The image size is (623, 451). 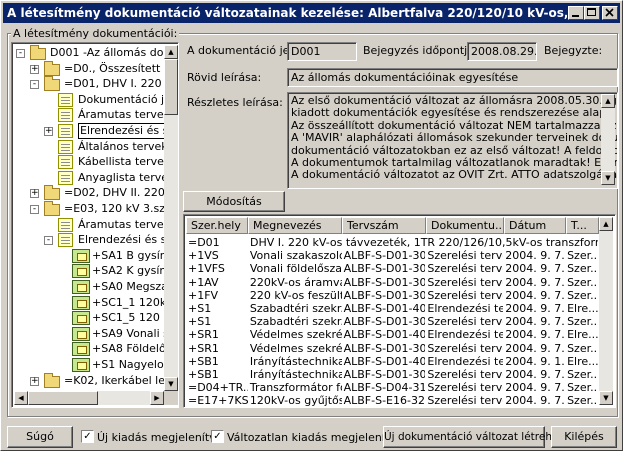 I want to click on memo-scroll-down-icon: ▼, so click(x=608, y=178).